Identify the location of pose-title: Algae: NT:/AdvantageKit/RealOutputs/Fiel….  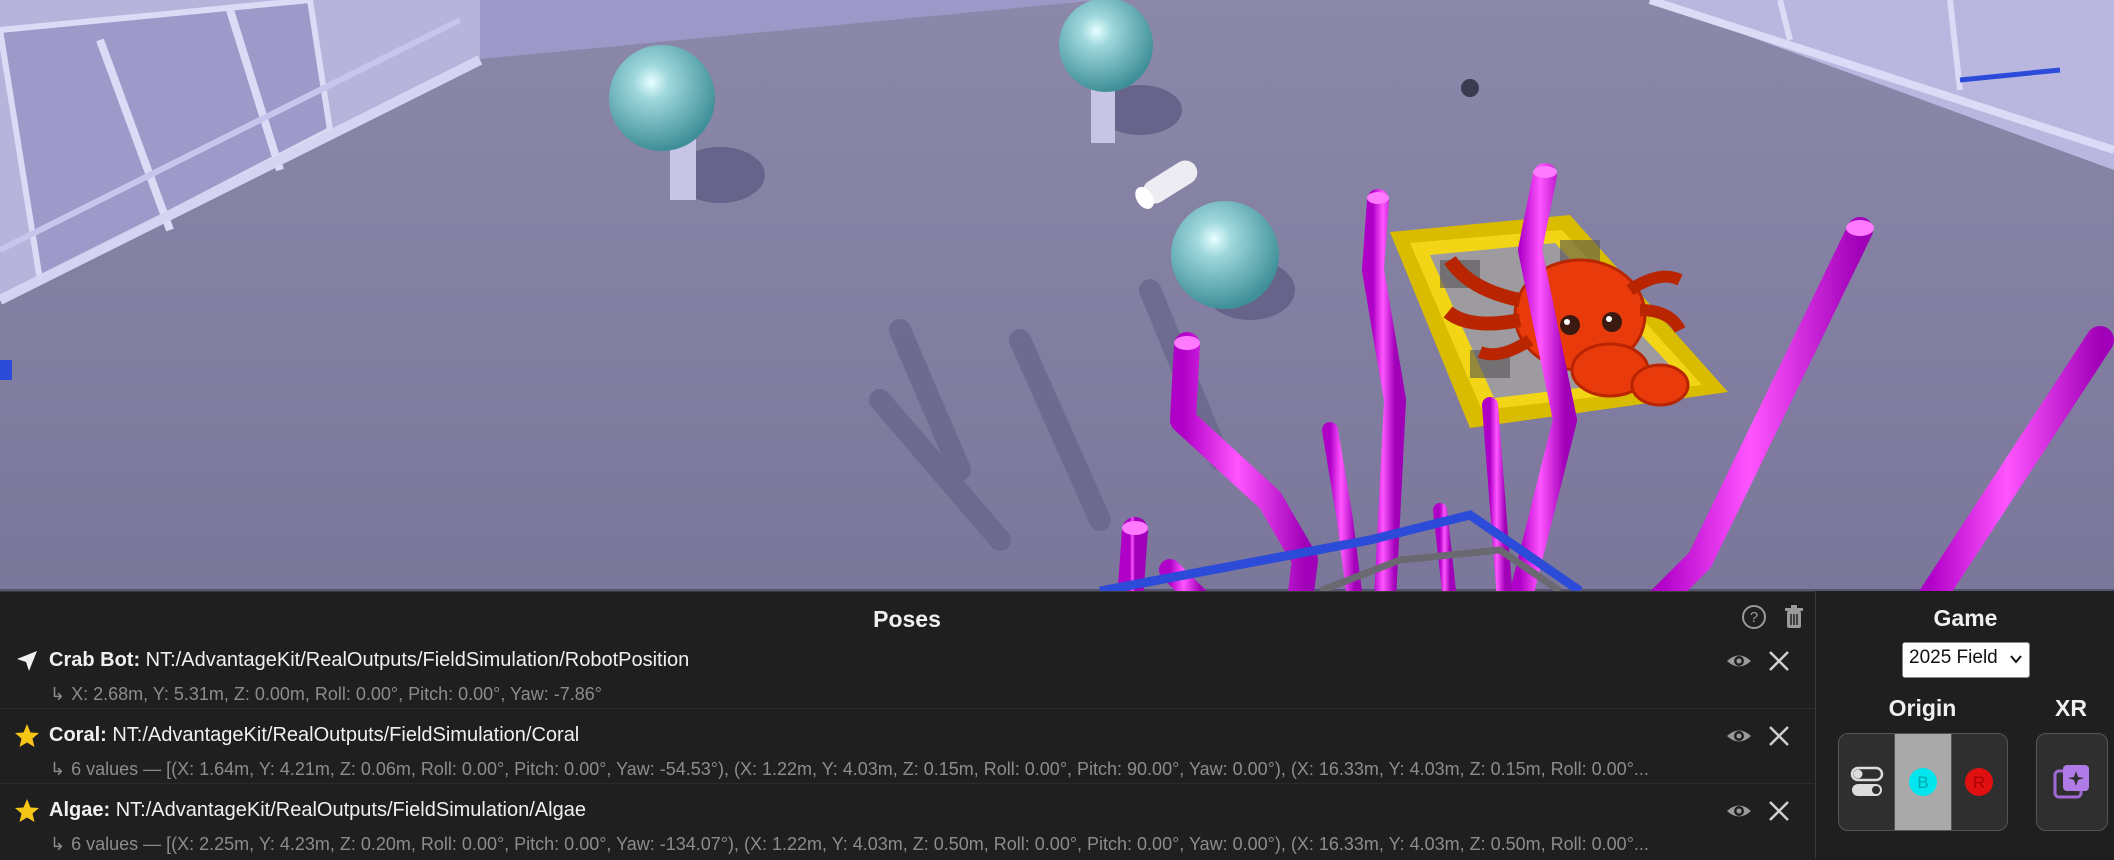
(886, 810).